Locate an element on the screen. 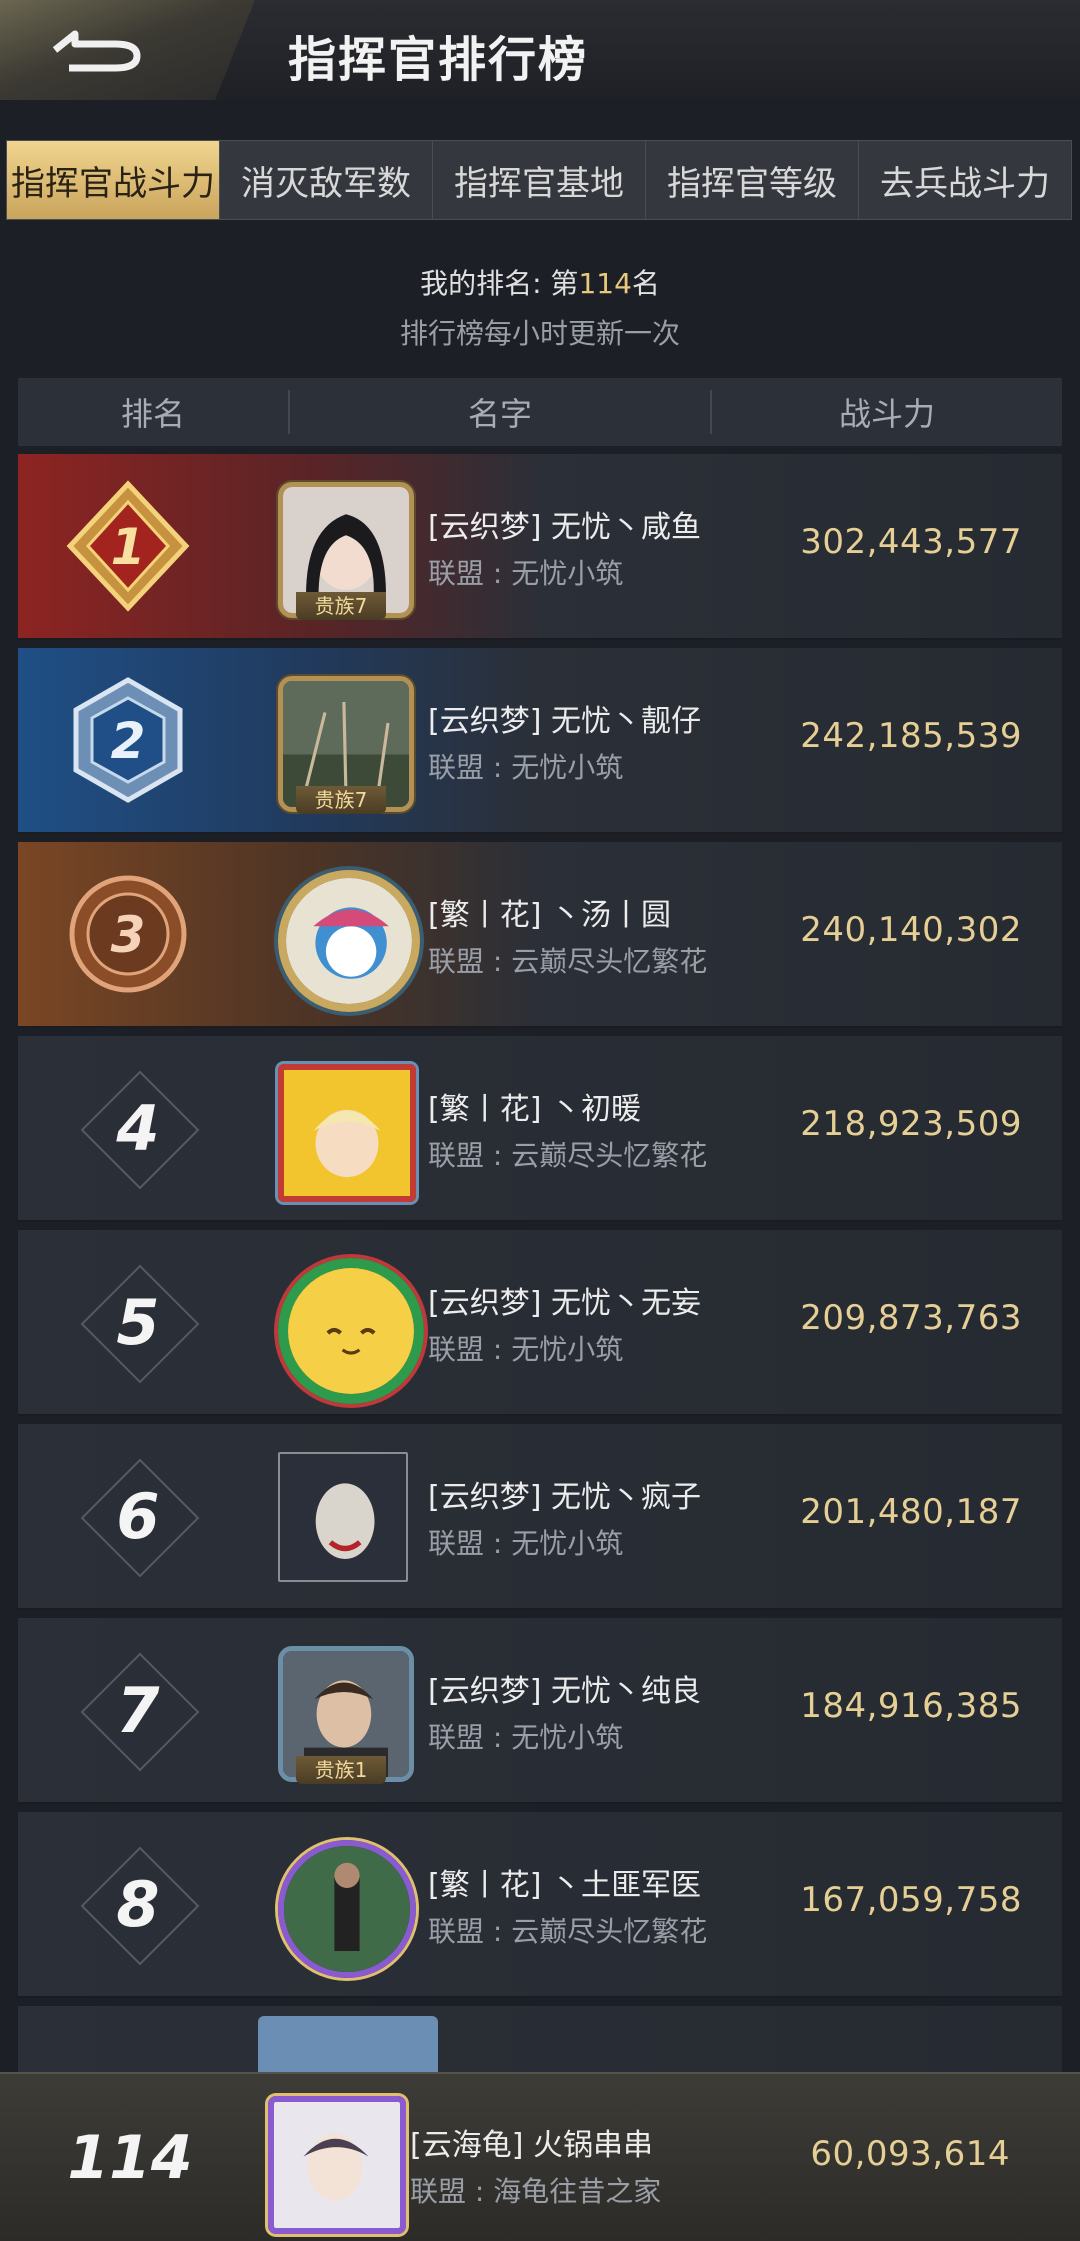  player-name: [云织梦] 无忧丶靓仔 is located at coordinates (564, 721).